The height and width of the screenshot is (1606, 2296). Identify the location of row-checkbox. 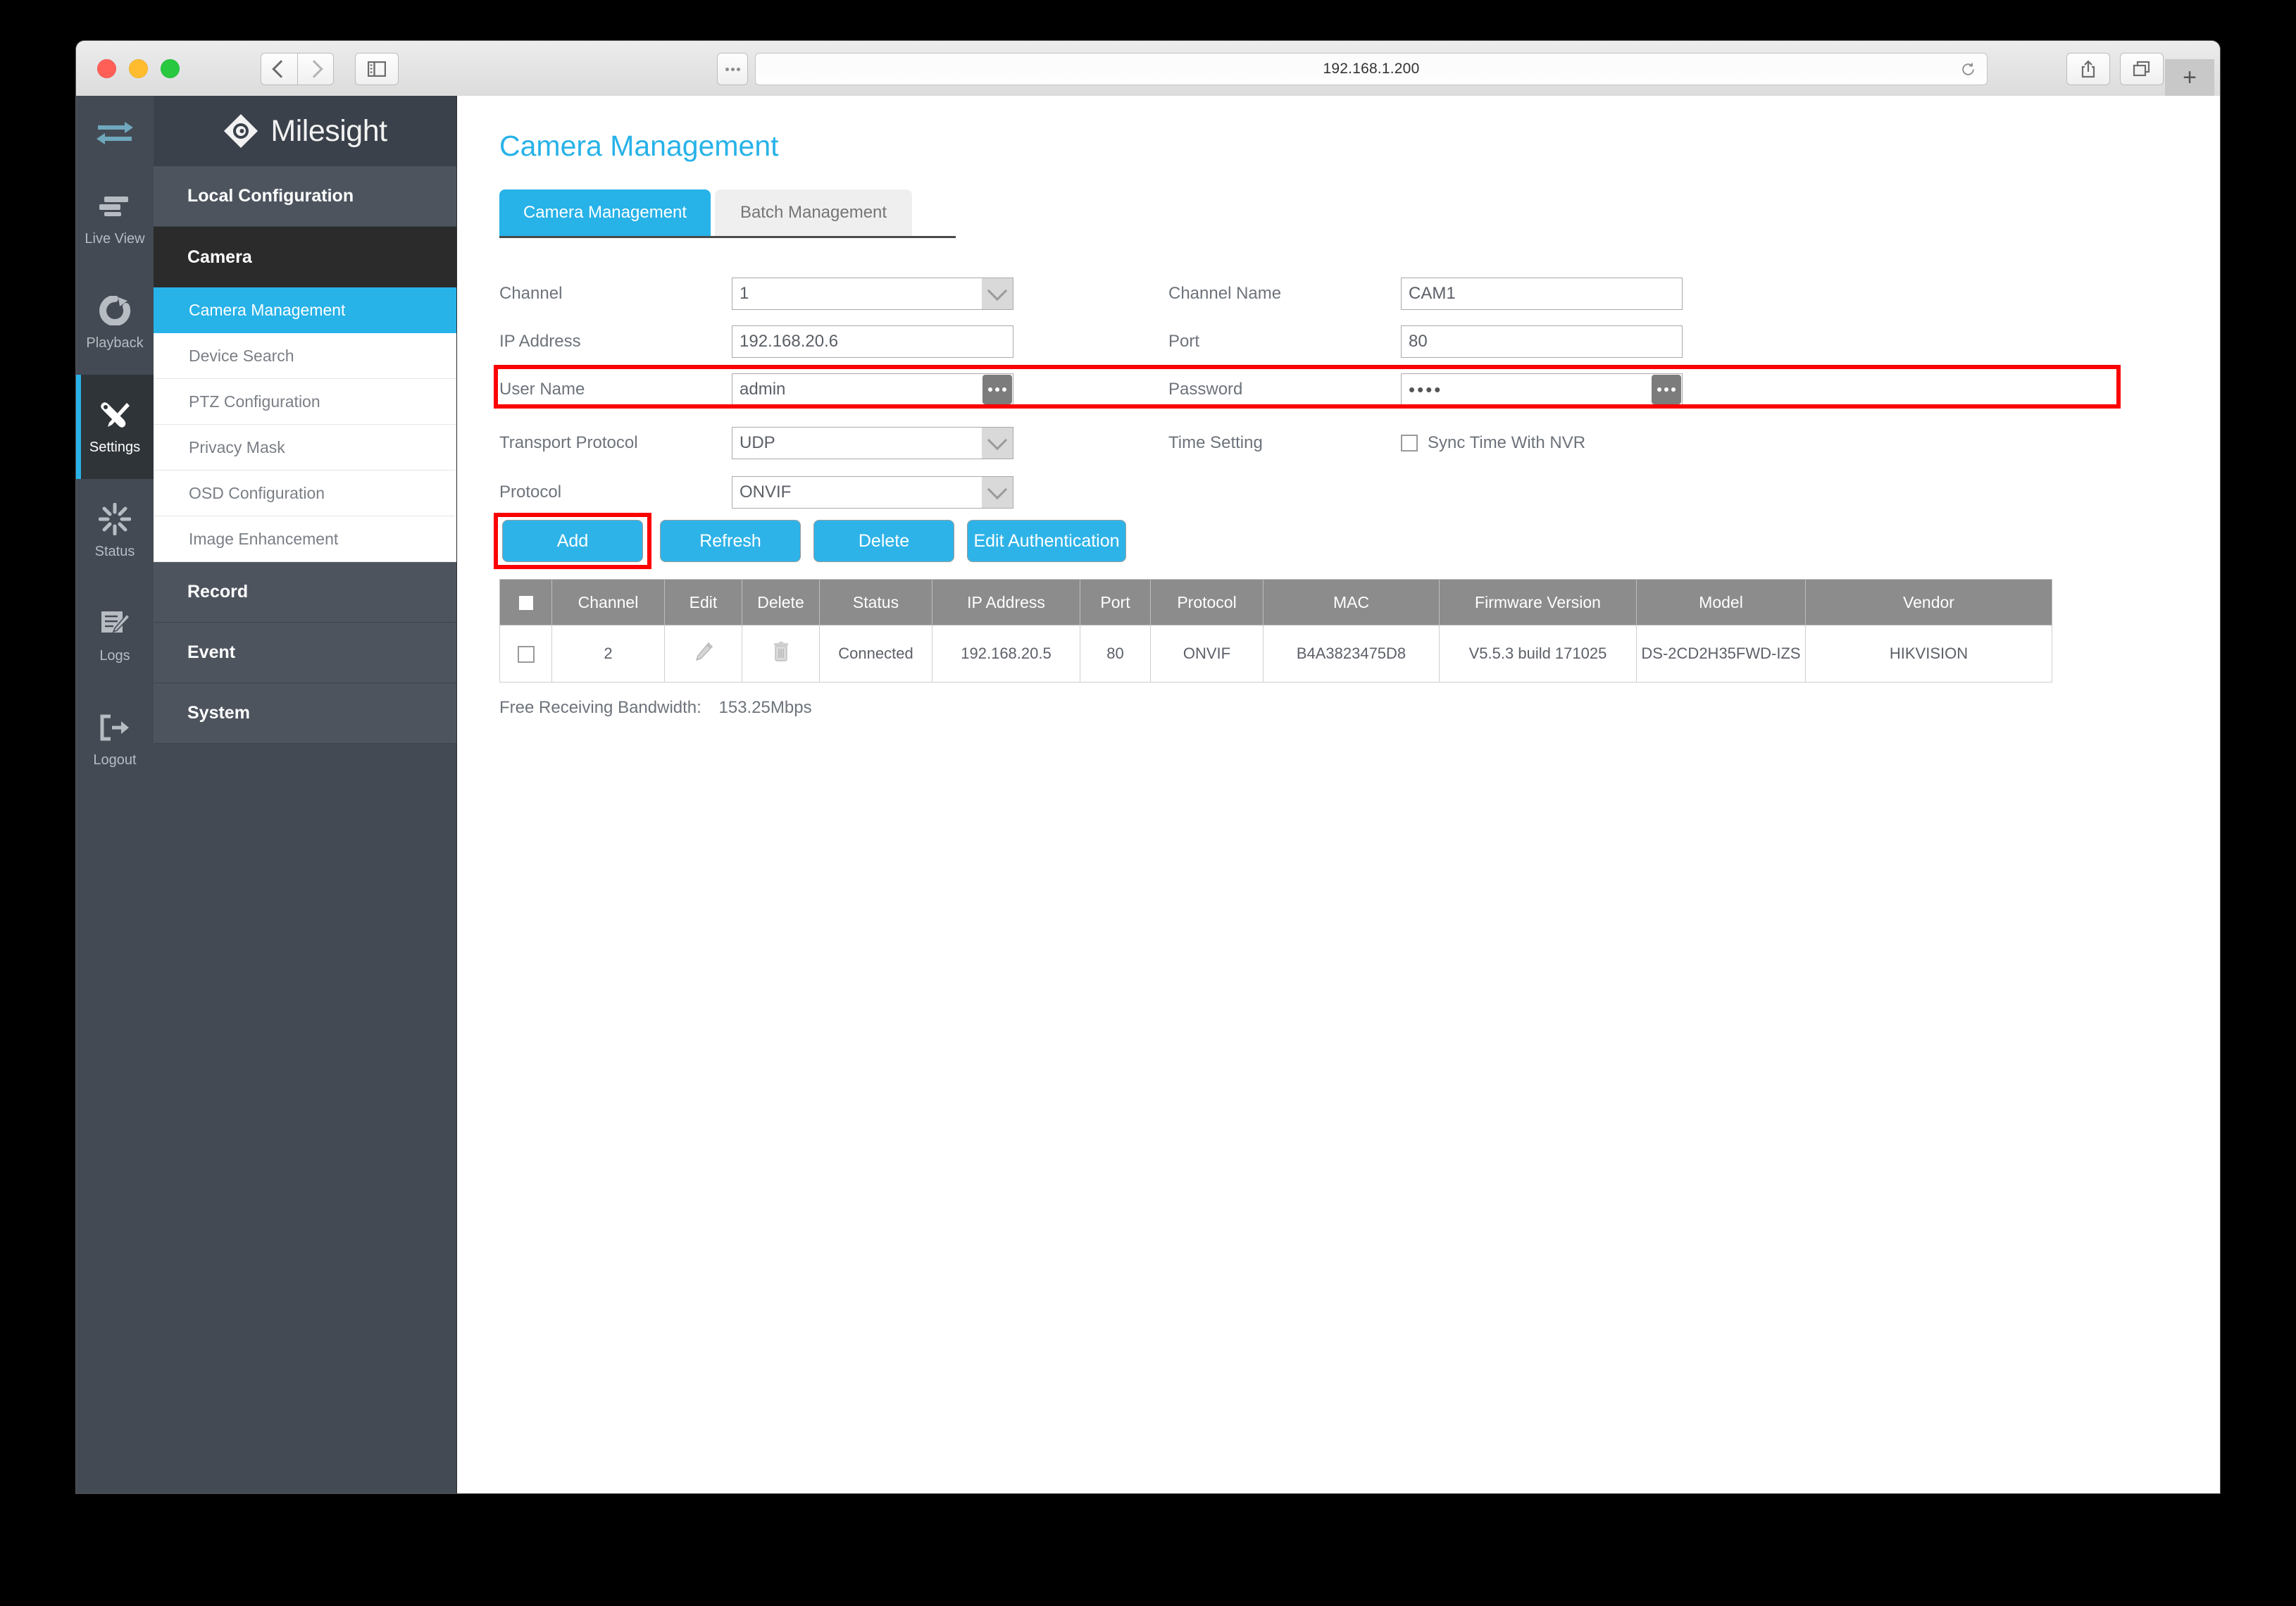
(526, 655).